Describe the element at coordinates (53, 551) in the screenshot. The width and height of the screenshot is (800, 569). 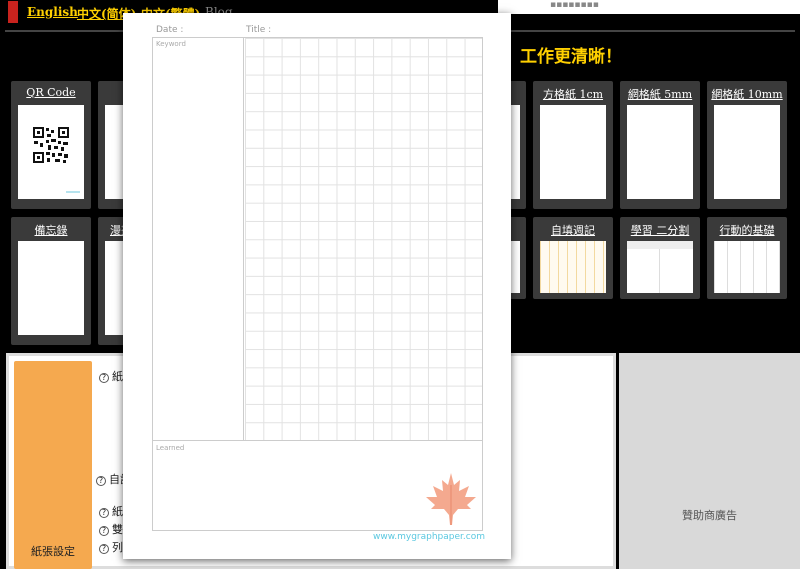
I see `paper-settings-label: 紙張設定` at that location.